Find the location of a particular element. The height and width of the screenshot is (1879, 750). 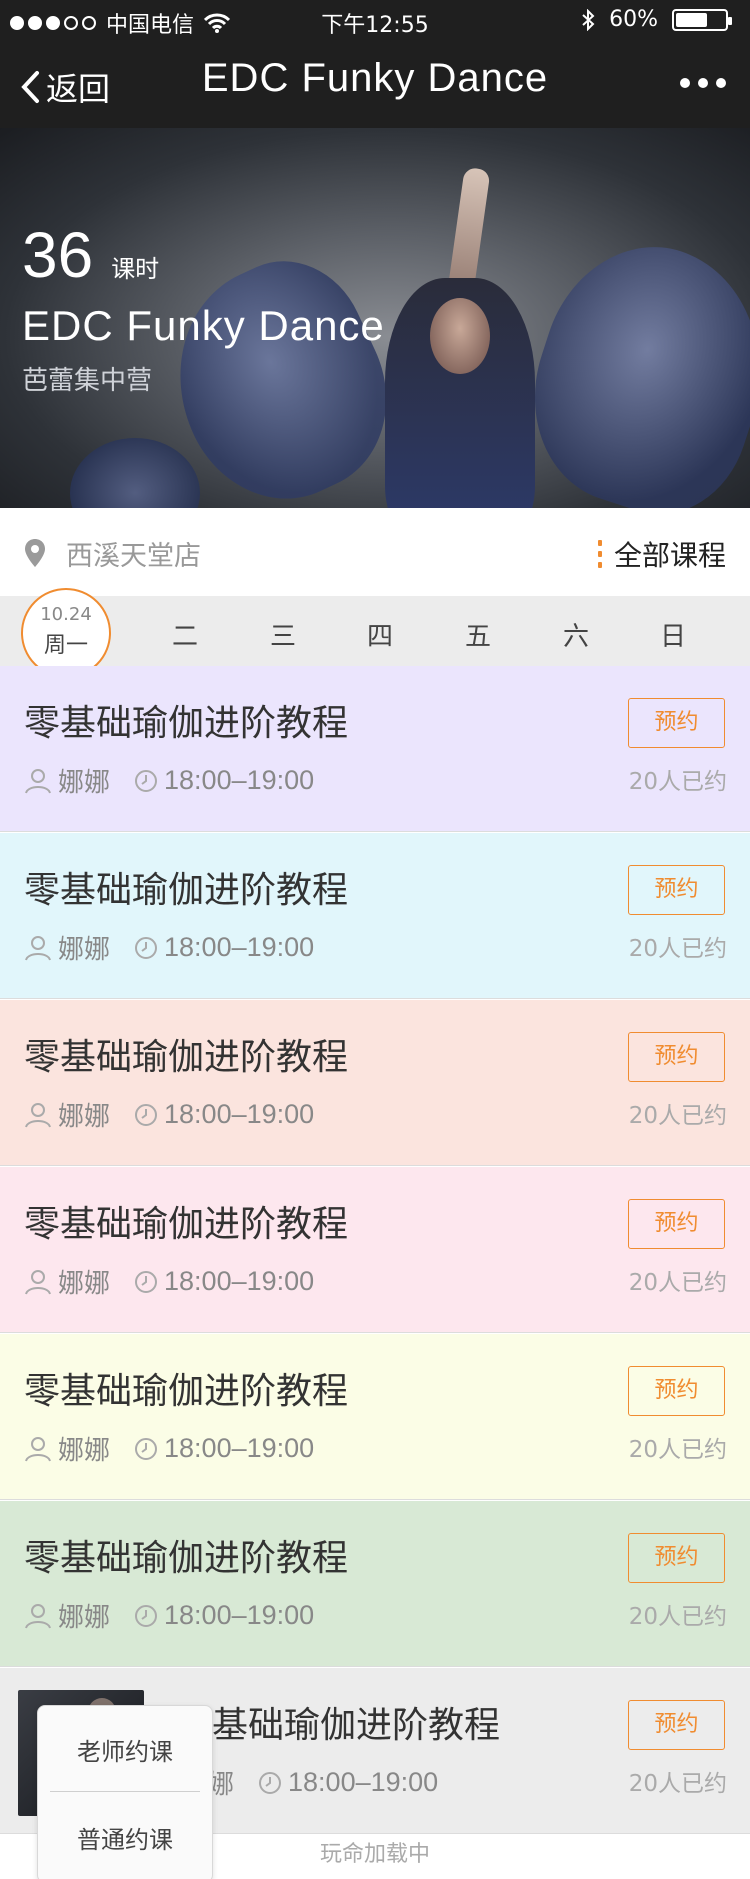

location-bar: 西溪天堂店 全部课程 is located at coordinates (375, 552).